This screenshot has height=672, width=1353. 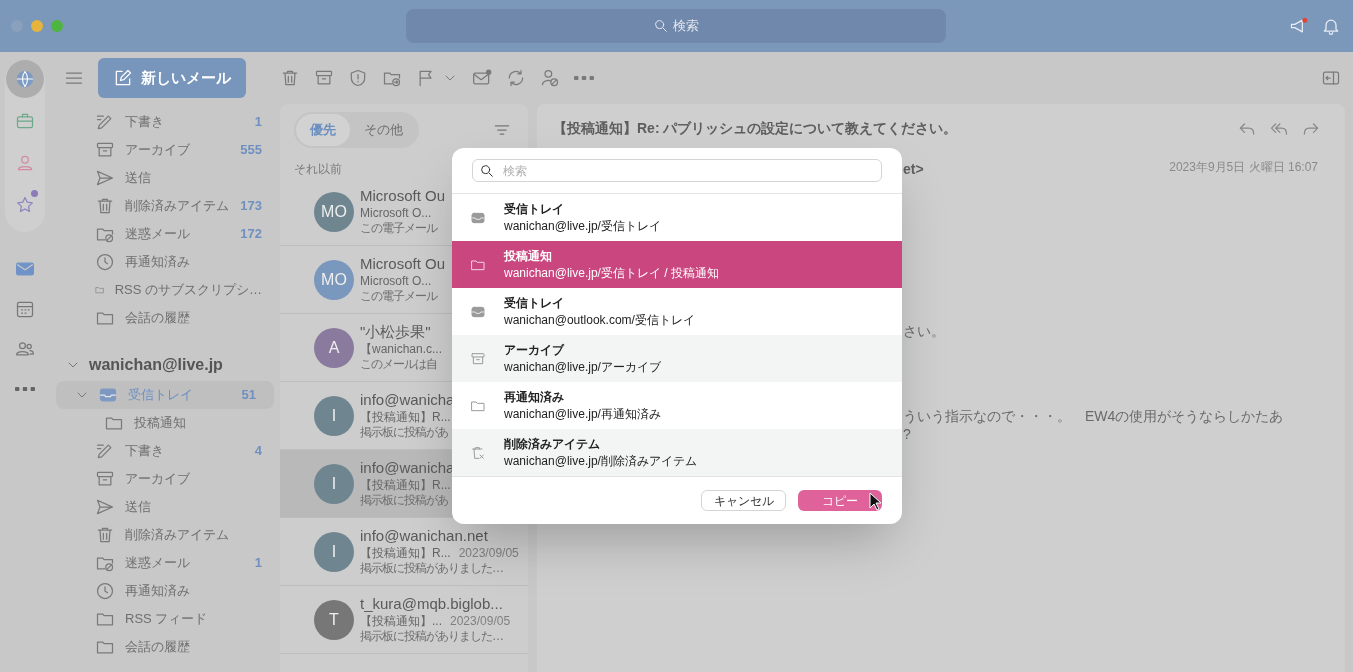 What do you see at coordinates (584, 78) in the screenshot?
I see `more-icon` at bounding box center [584, 78].